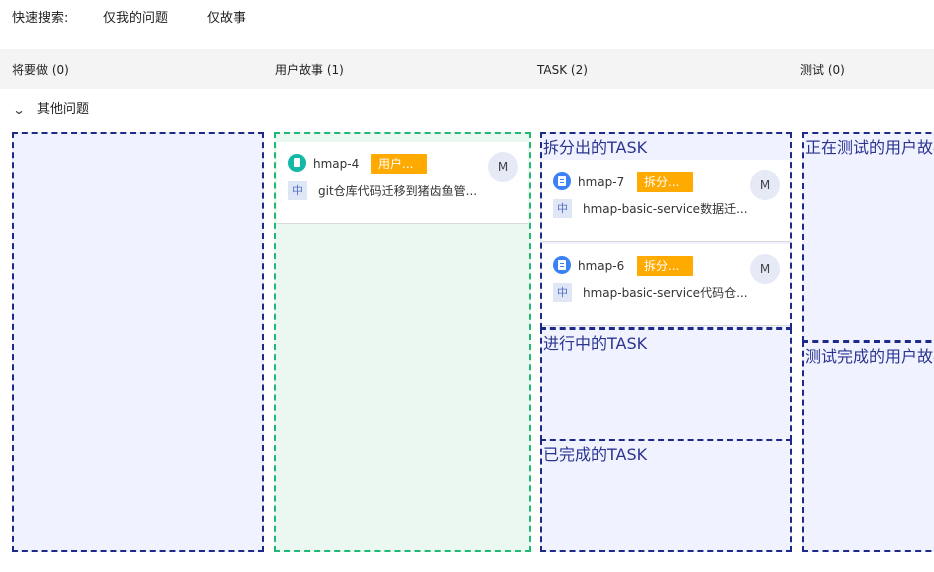  I want to click on quick-search-label: 快速搜索:, so click(40, 18).